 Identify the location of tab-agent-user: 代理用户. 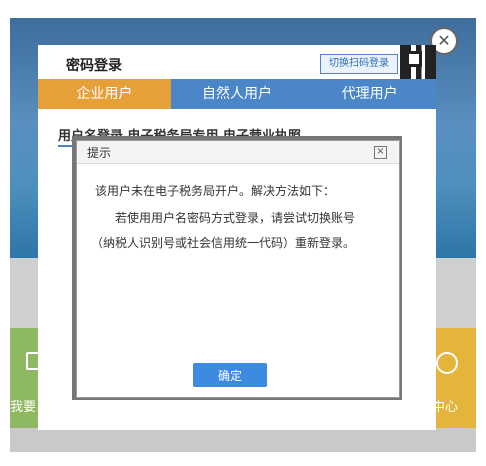
(370, 94).